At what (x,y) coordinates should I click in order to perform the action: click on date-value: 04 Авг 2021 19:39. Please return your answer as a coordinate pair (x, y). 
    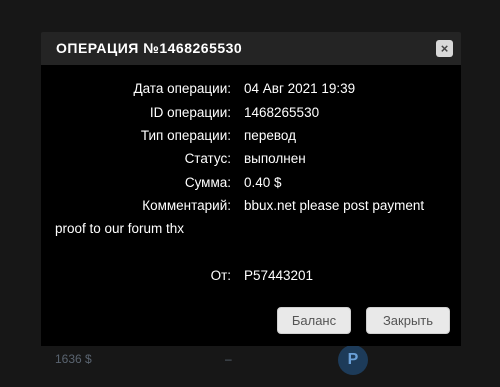
    Looking at the image, I should click on (300, 88).